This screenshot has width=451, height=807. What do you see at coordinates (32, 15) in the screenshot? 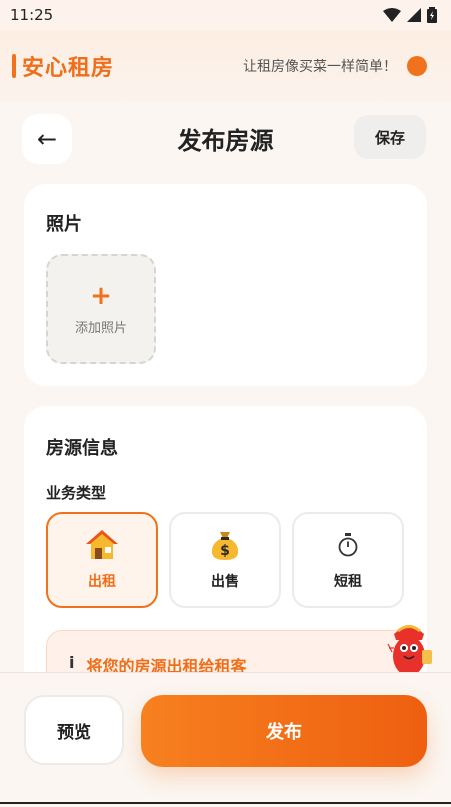
I see `status-time: 11:25` at bounding box center [32, 15].